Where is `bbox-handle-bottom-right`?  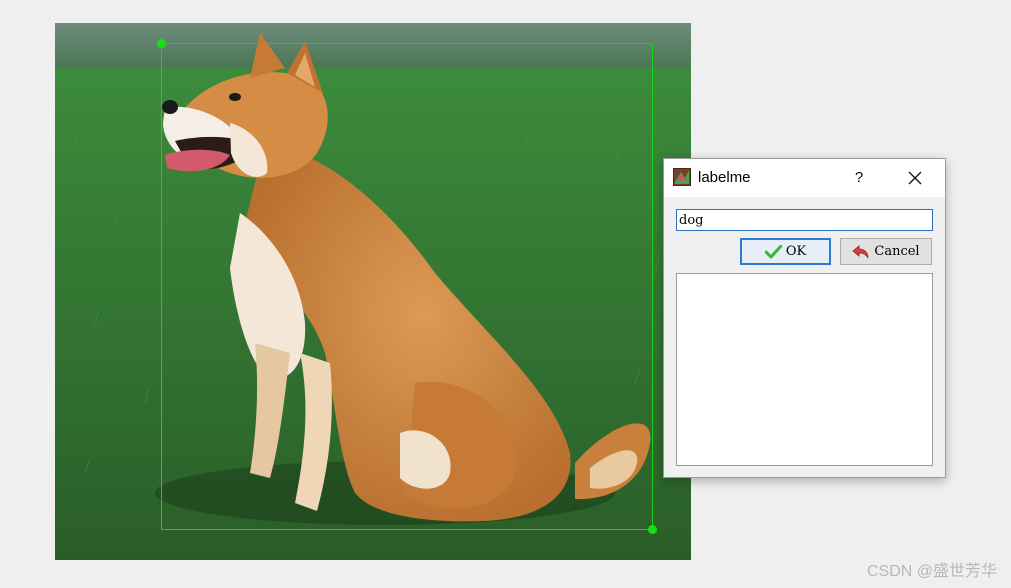
bbox-handle-bottom-right is located at coordinates (652, 529).